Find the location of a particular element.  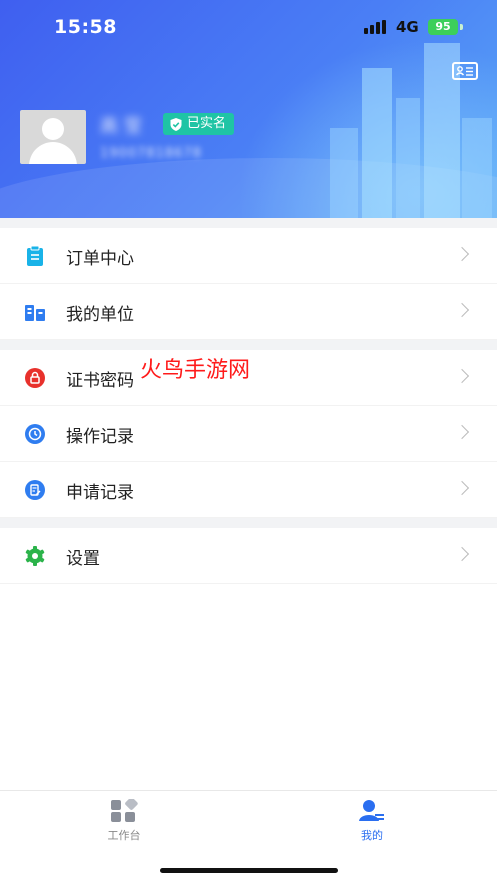

building-icon is located at coordinates (35, 313).